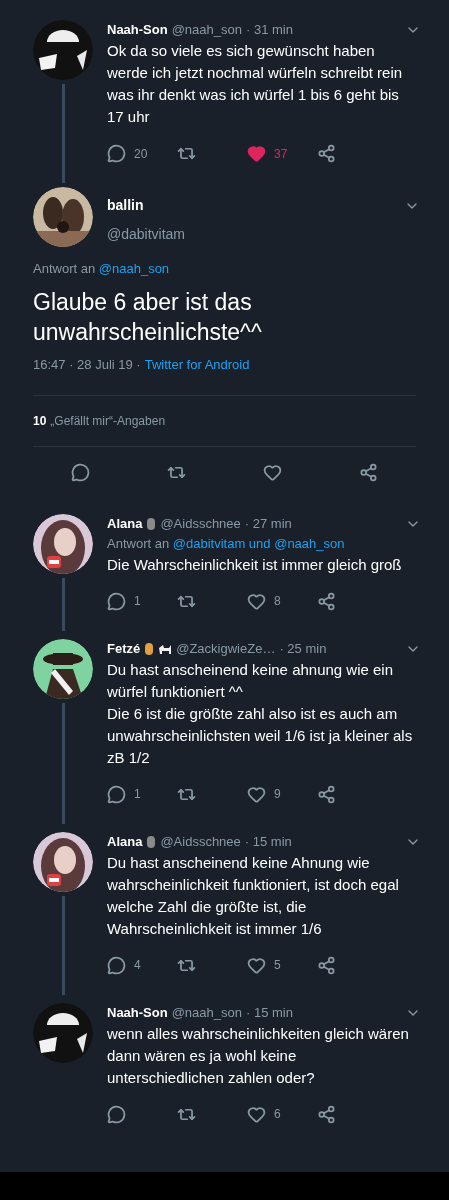 The width and height of the screenshot is (449, 1200). Describe the element at coordinates (197, 365) in the screenshot. I see `source-link: Twitter for Android` at that location.